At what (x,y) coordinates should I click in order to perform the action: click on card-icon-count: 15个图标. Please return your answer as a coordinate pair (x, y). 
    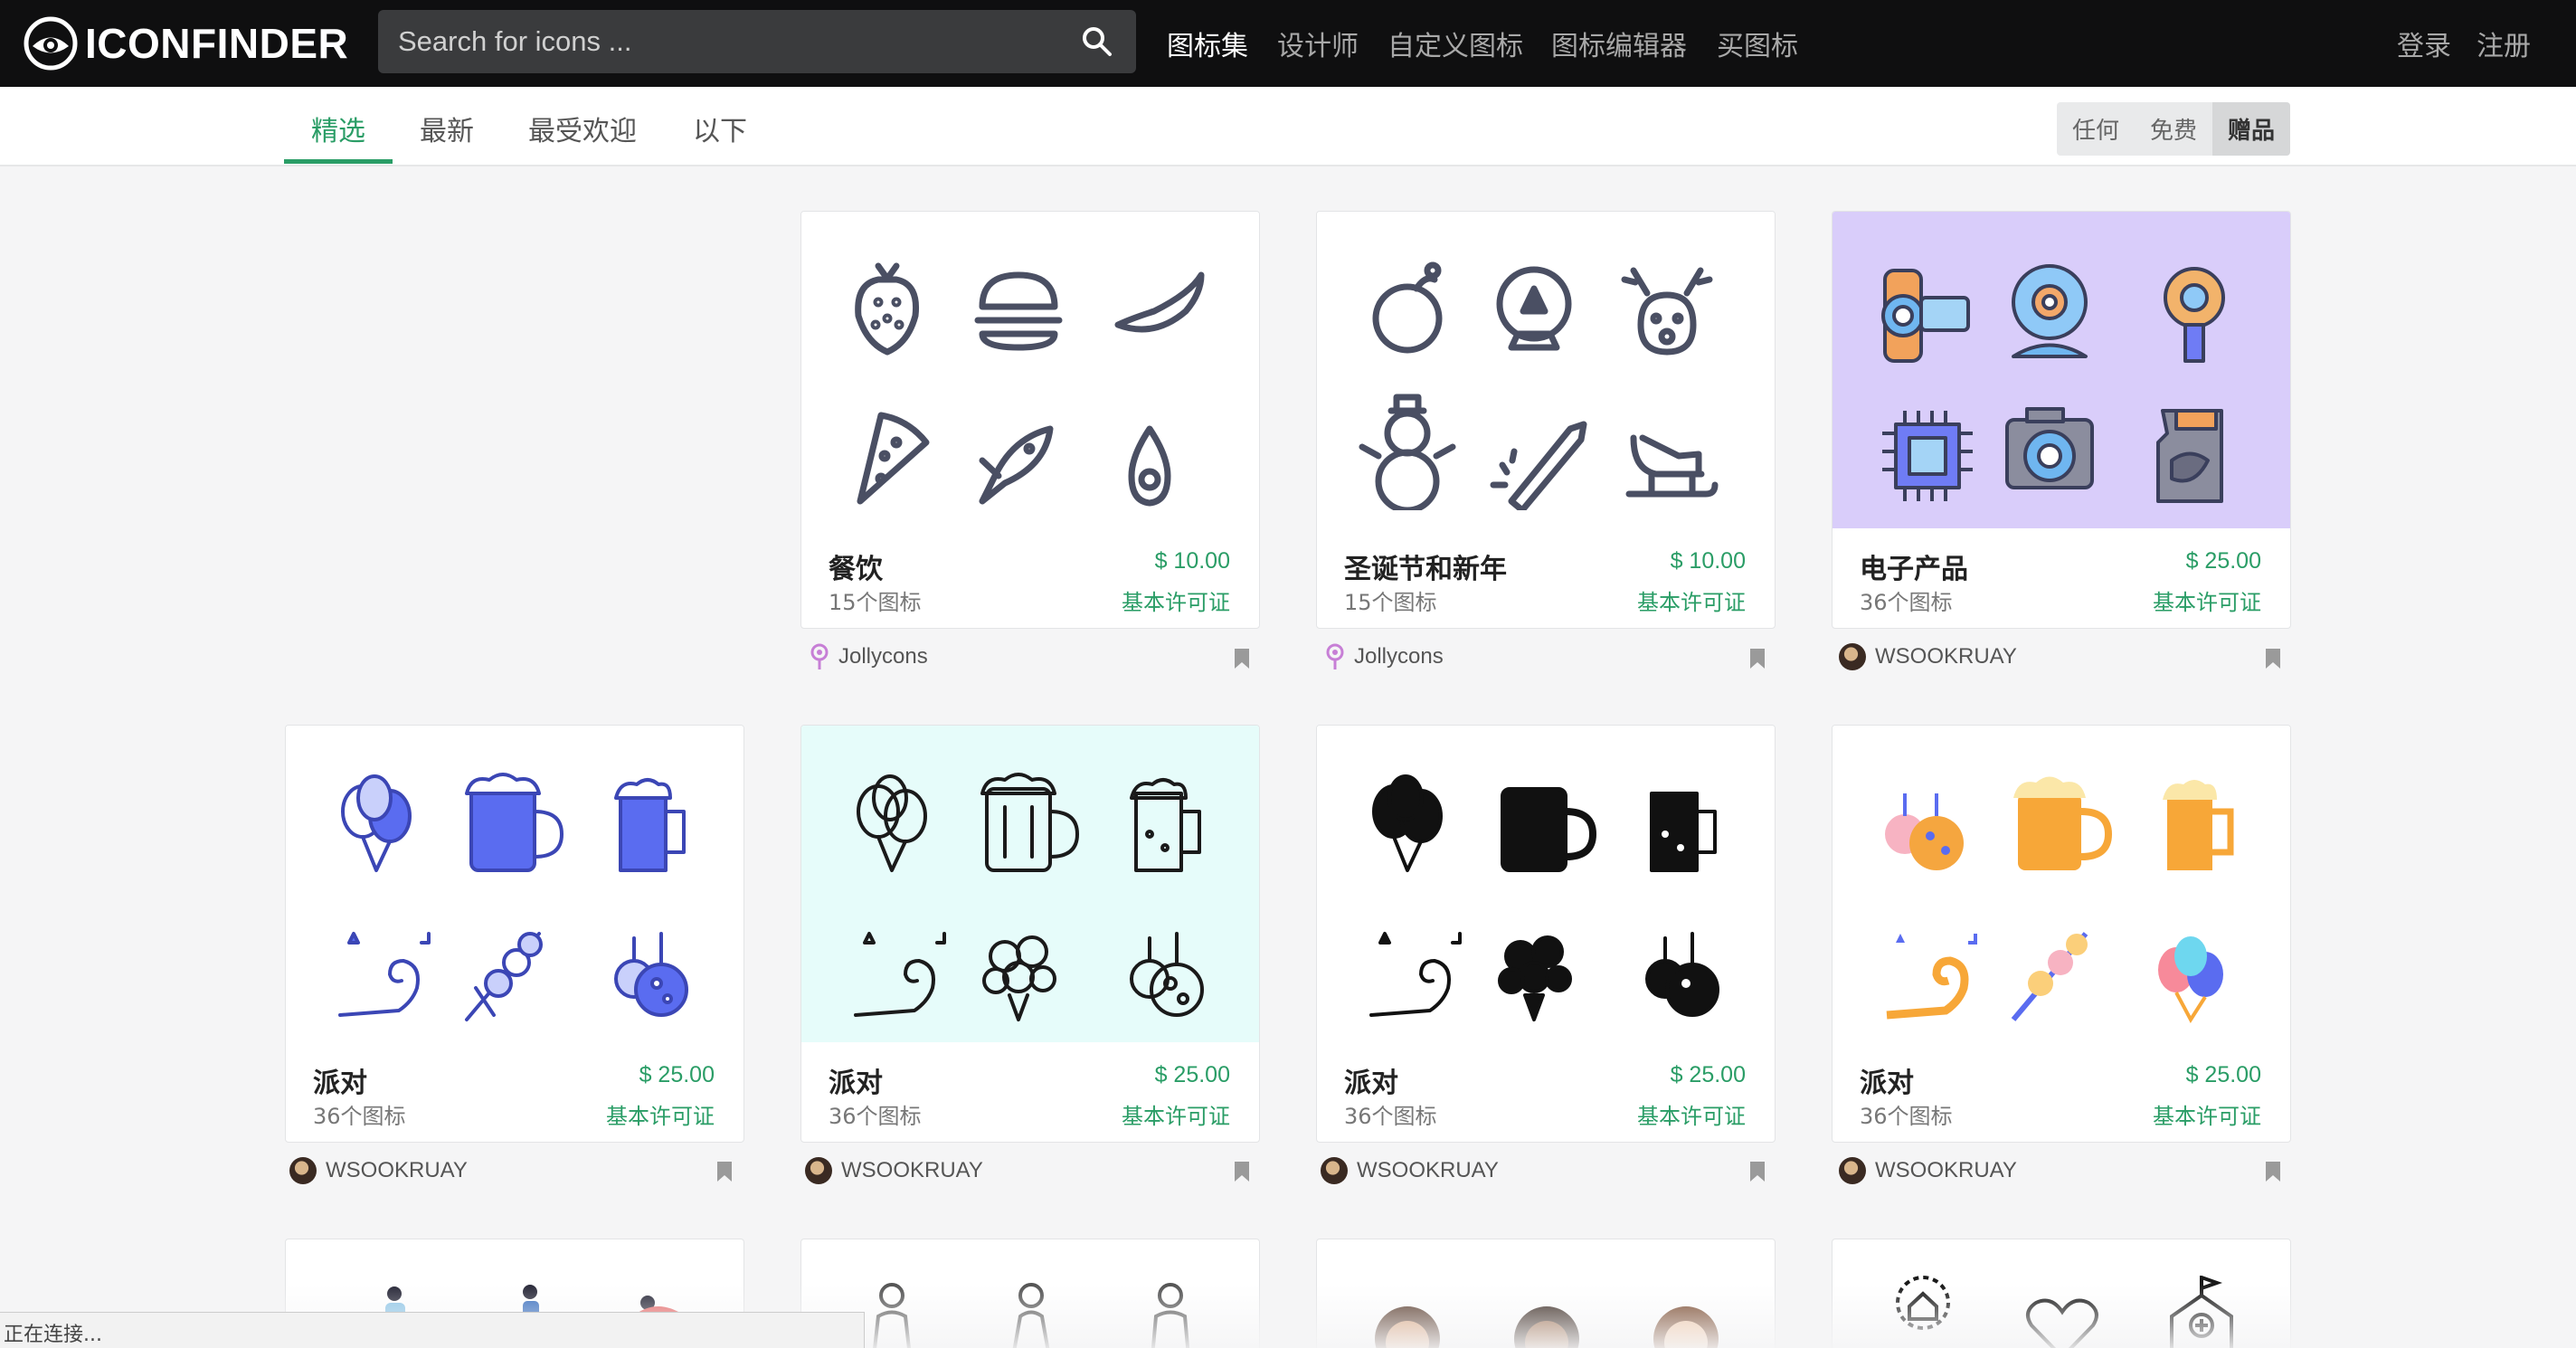
    Looking at the image, I should click on (1390, 603).